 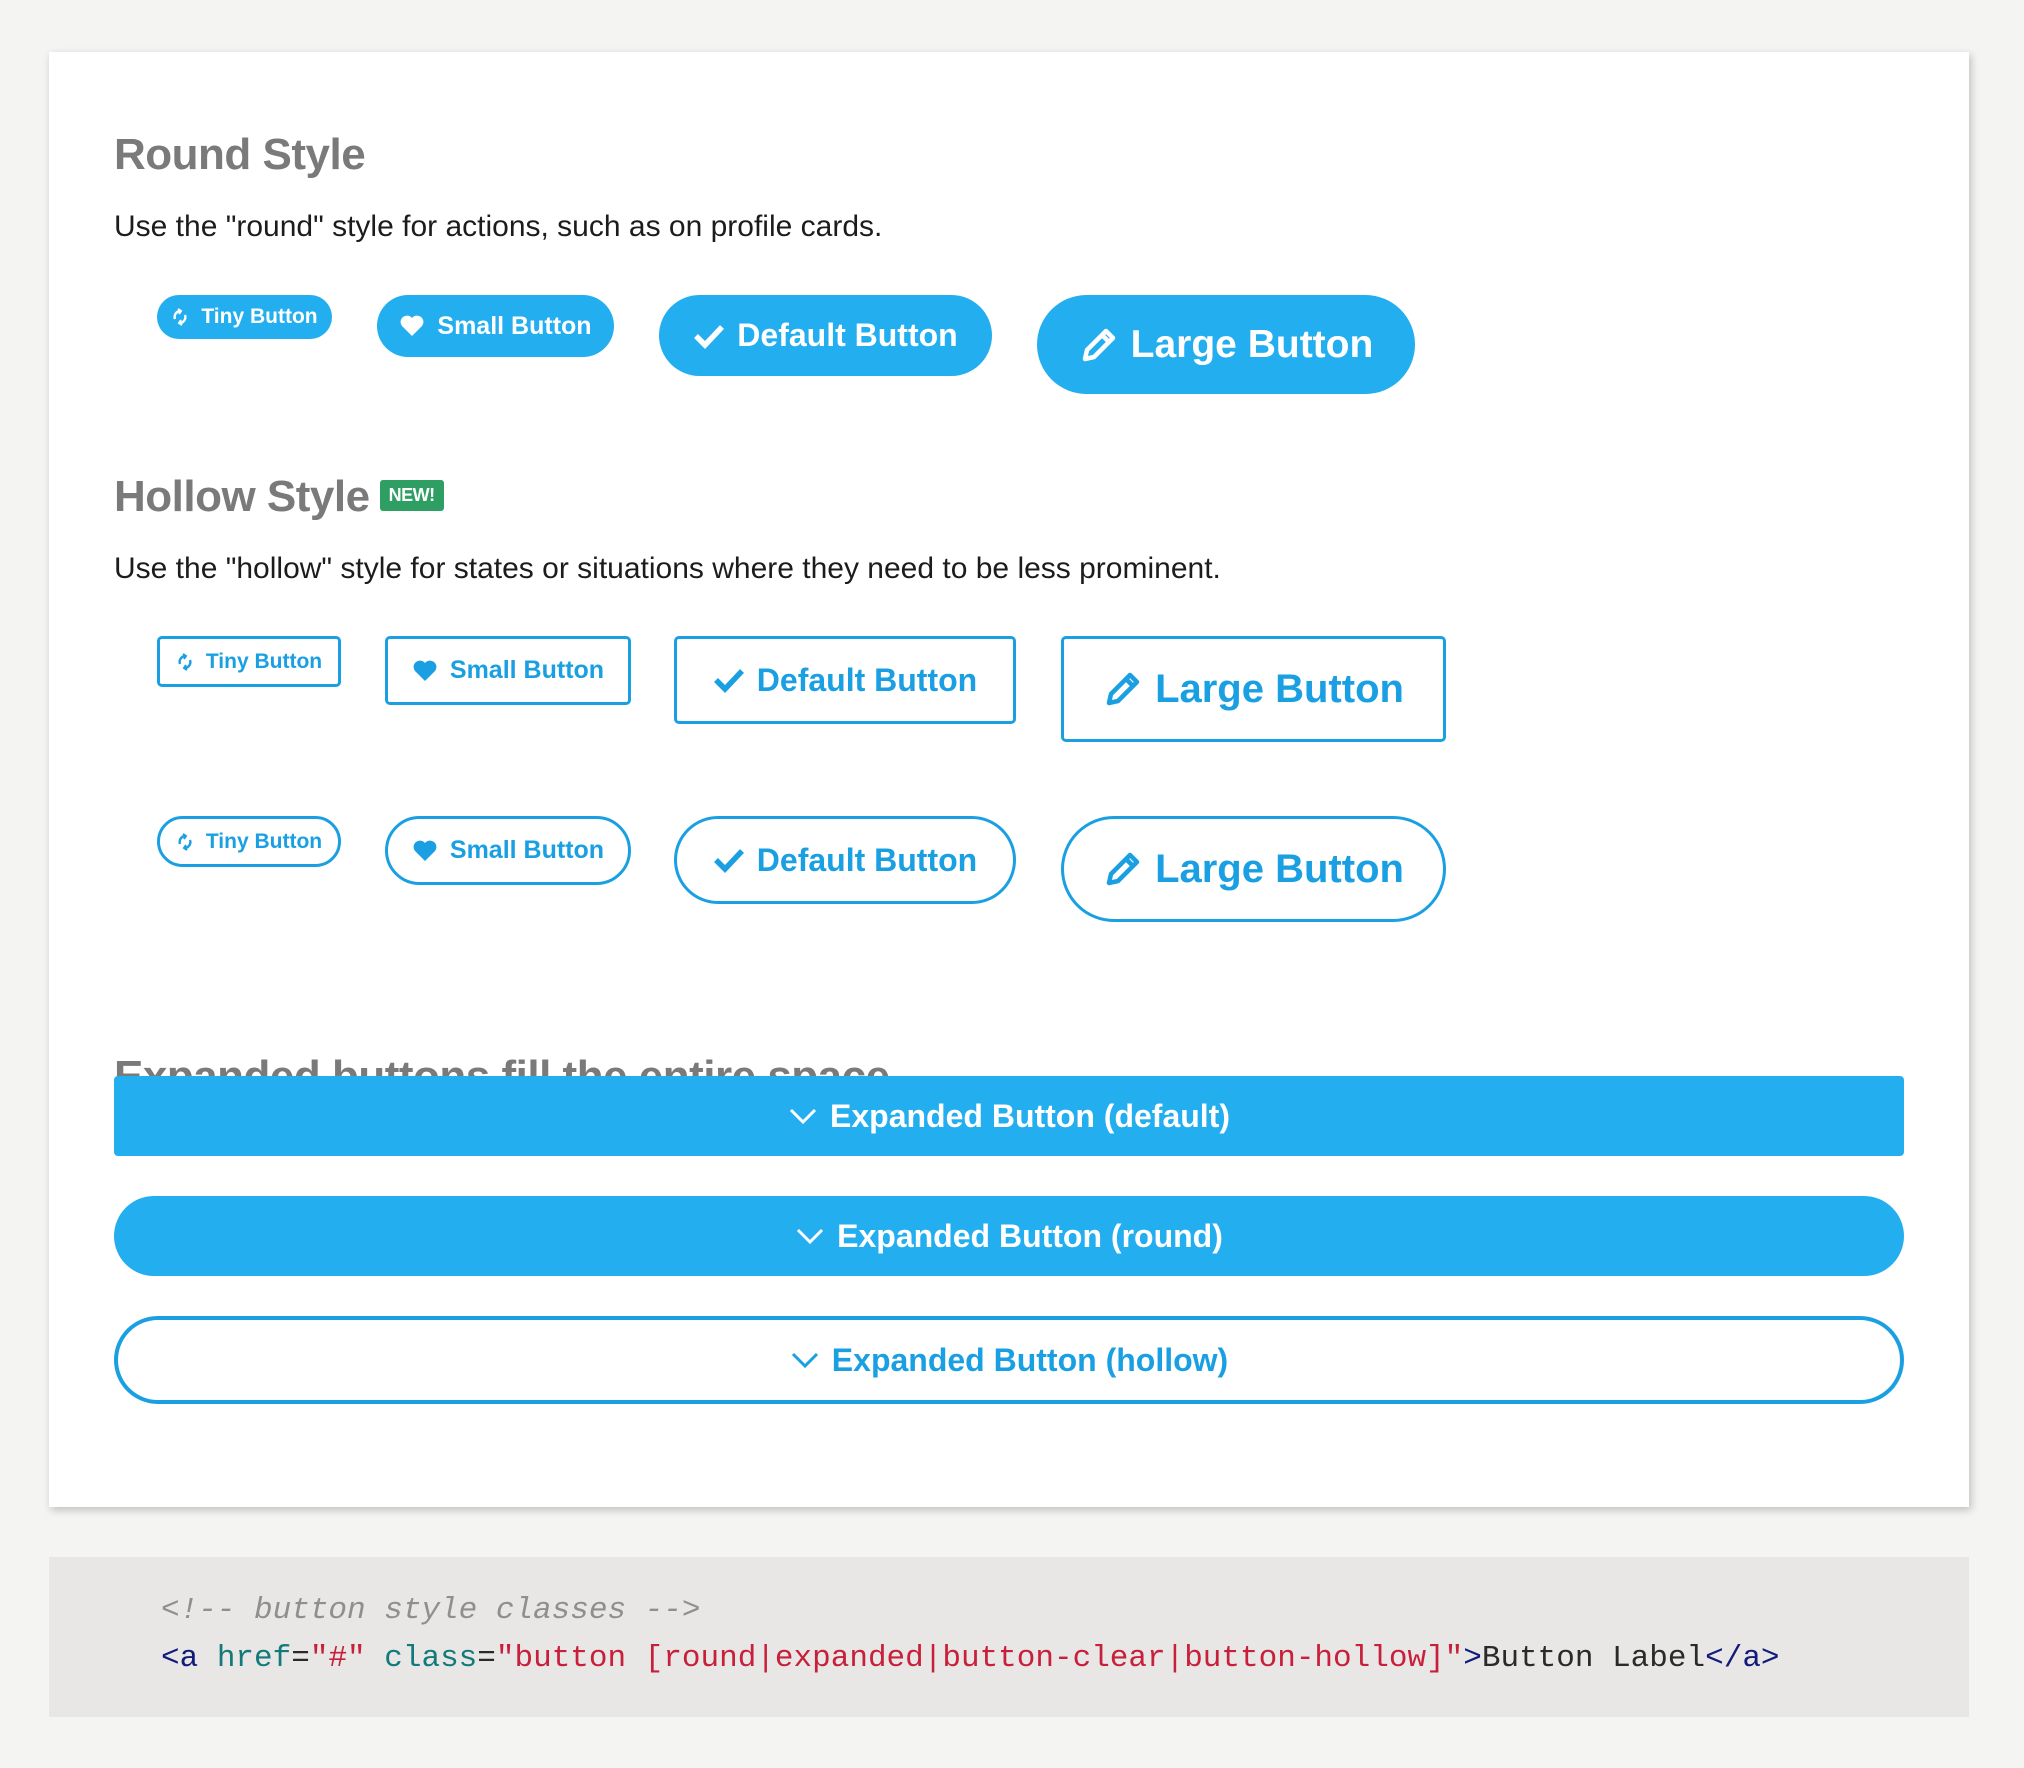 I want to click on hollow-default-button-label: Default Button, so click(x=867, y=679).